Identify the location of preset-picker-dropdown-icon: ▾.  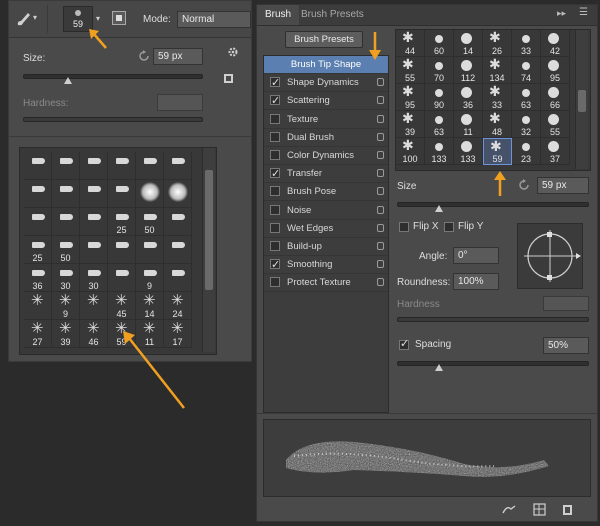
(98, 18).